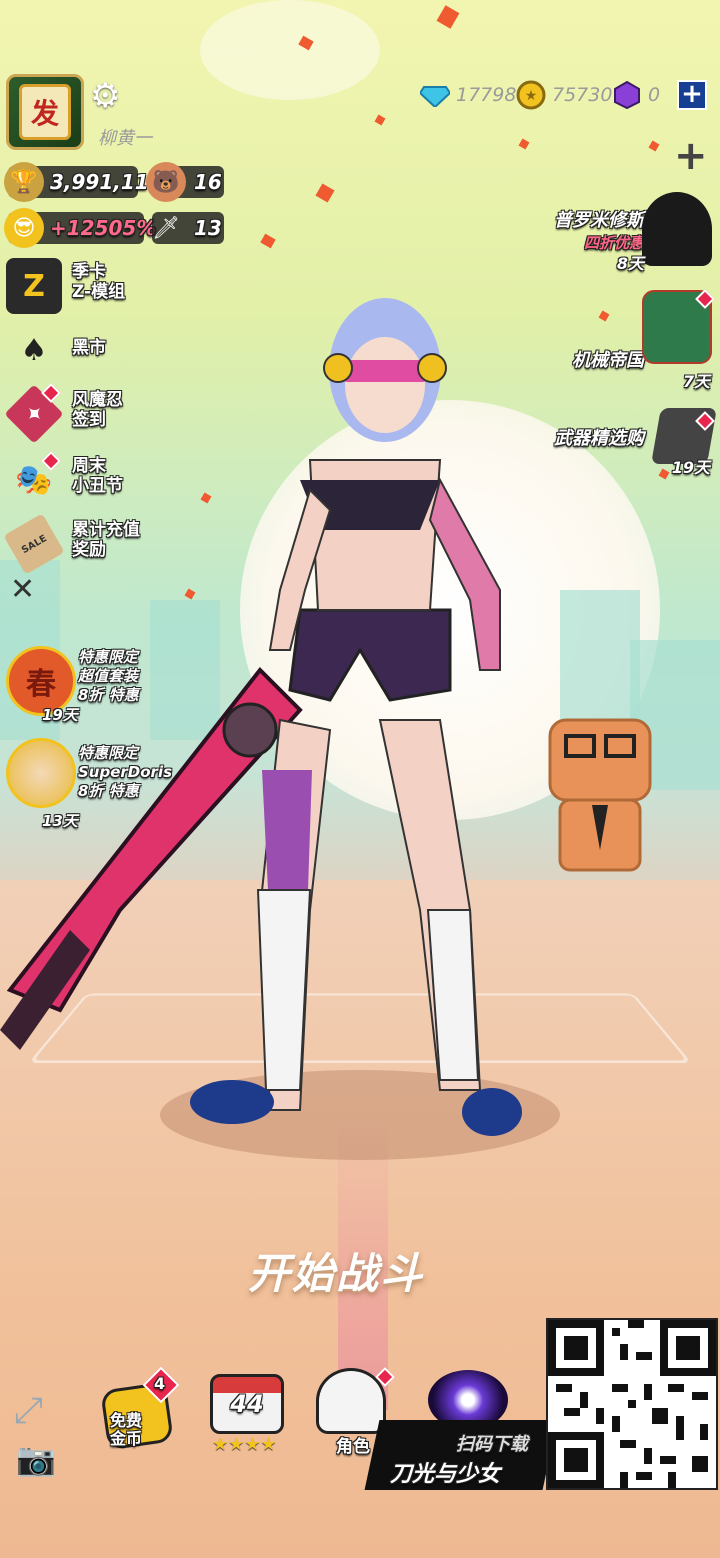  I want to click on level-number: 44, so click(247, 1404).